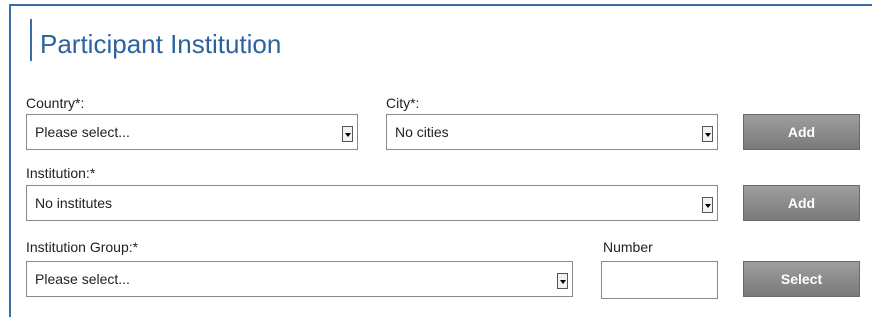  I want to click on number-label: Number, so click(628, 247).